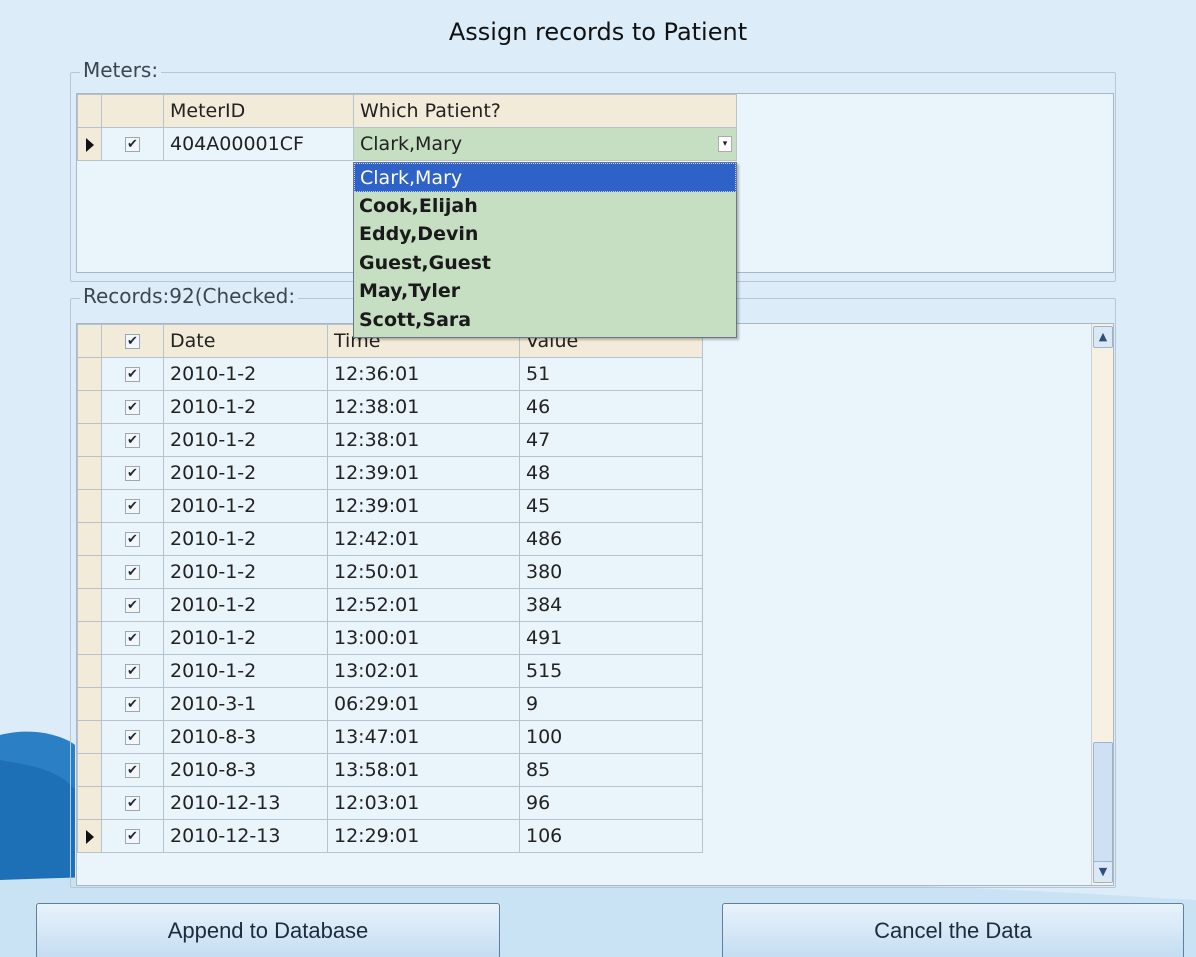 Image resolution: width=1196 pixels, height=957 pixels. I want to click on table-row: ✔ 2010-1-2 13:02:01 515, so click(390, 671).